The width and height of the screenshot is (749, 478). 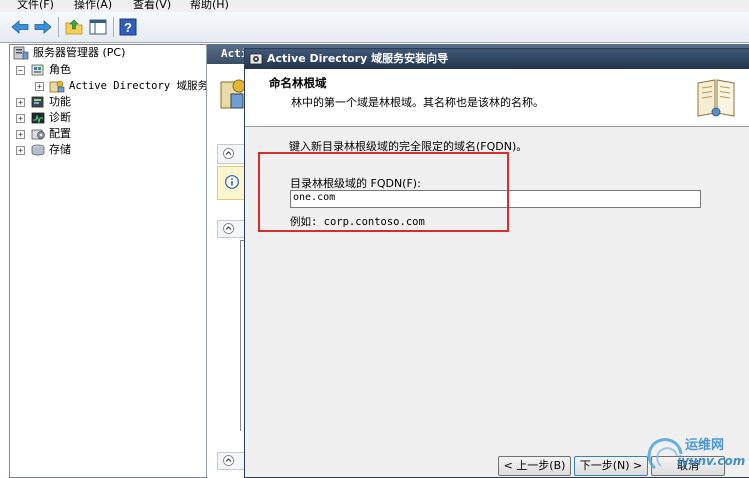 I want to click on back-arrow-icon, so click(x=20, y=27).